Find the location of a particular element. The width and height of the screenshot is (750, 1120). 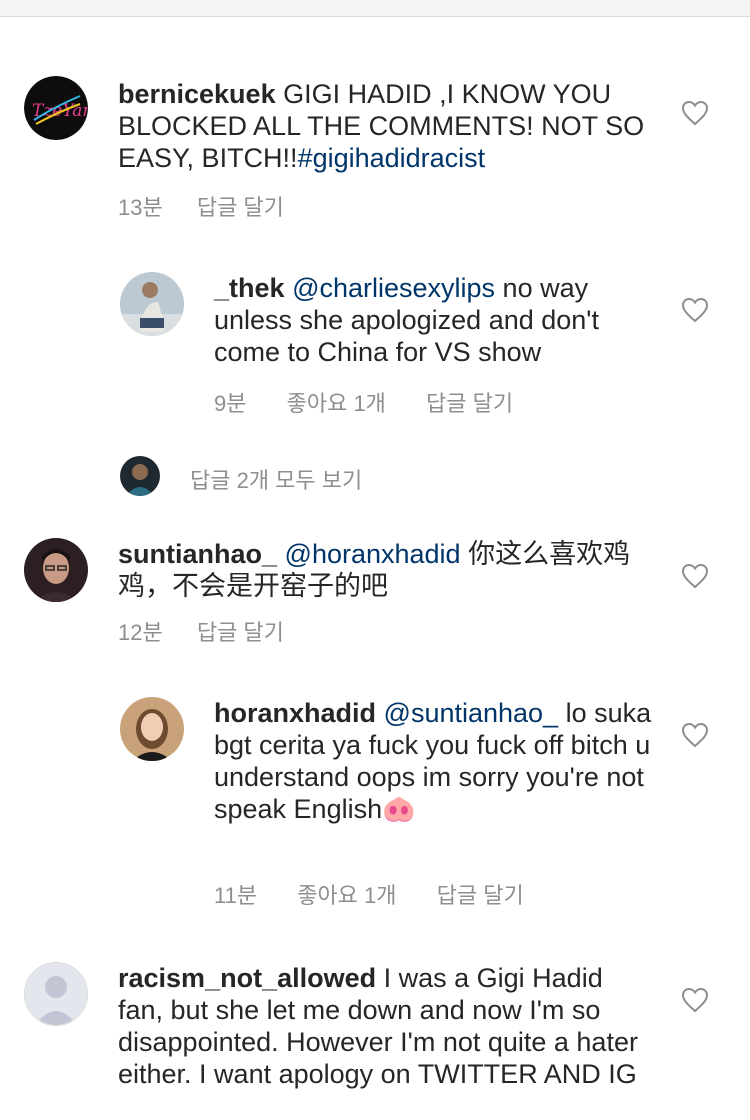

comment-time: 11분 is located at coordinates (236, 895).